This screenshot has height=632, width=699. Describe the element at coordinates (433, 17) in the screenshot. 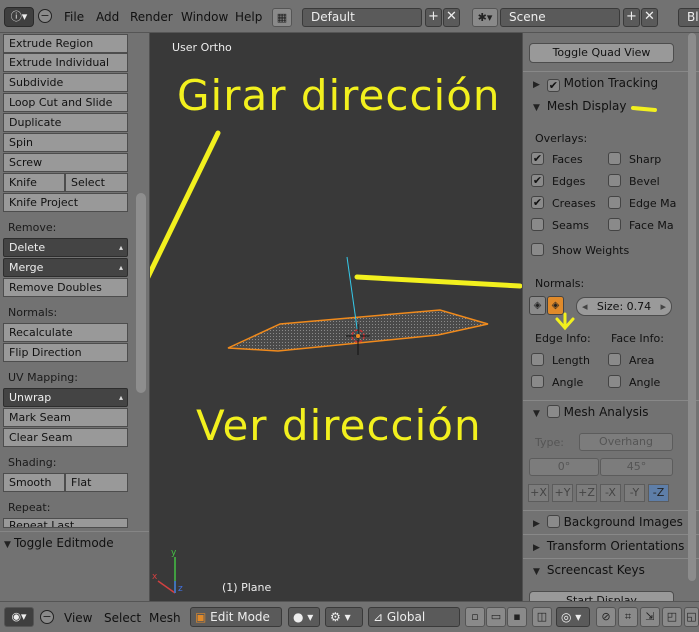

I see `add-layout-button: +` at that location.